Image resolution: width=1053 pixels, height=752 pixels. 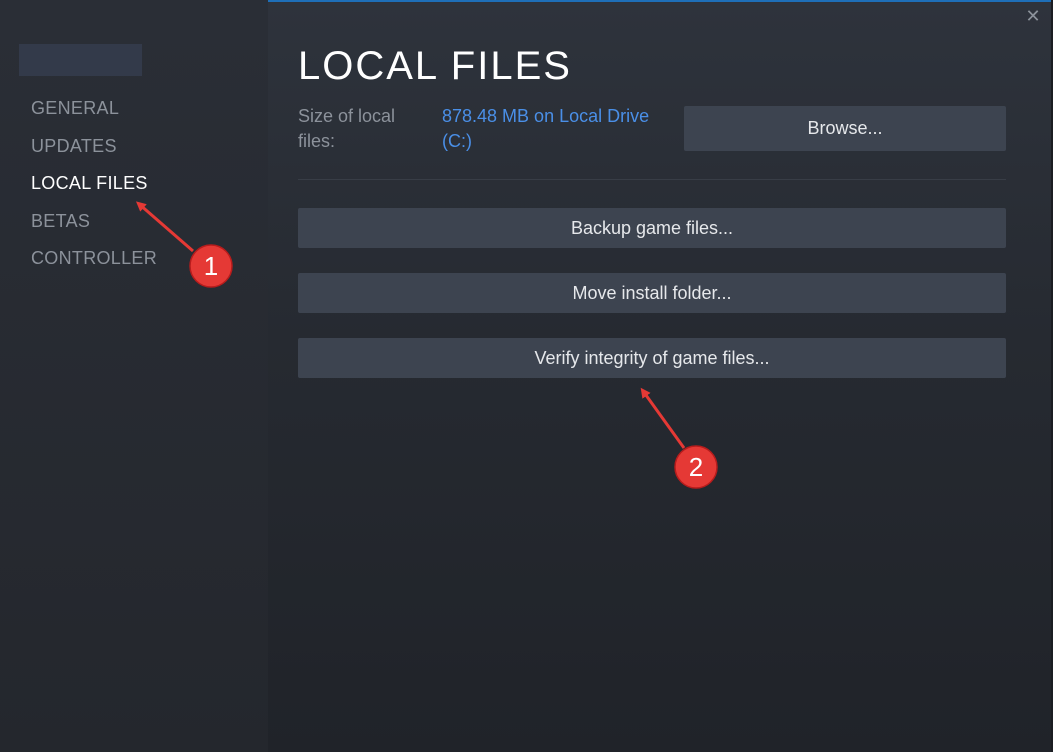 What do you see at coordinates (557, 129) in the screenshot?
I see `local-files-size-value: 878.48 MB on Local Drive (C:)` at bounding box center [557, 129].